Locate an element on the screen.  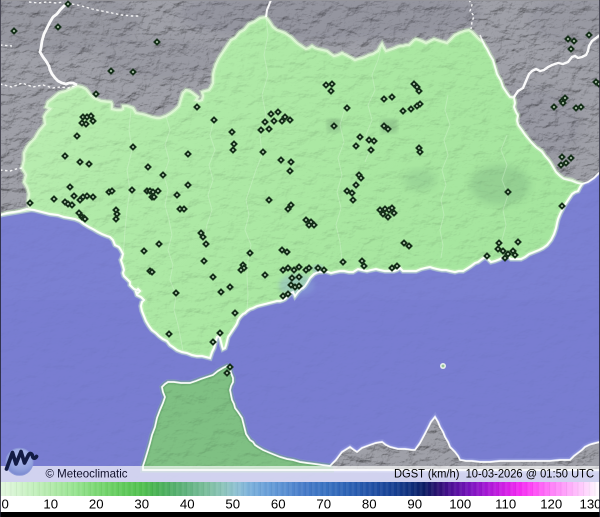
svg-text: 130 is located at coordinates (589, 504).